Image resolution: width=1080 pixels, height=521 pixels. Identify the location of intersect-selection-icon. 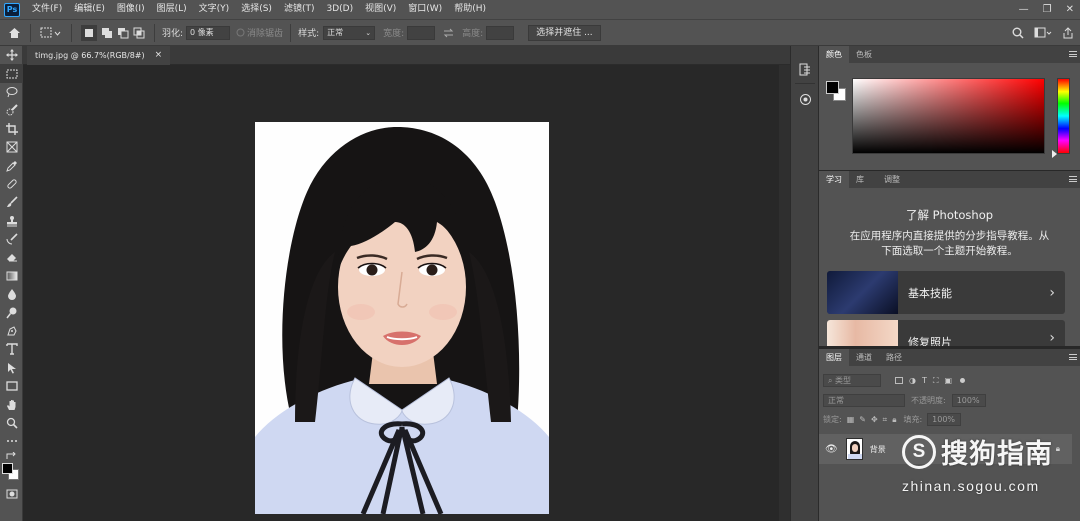
(139, 33).